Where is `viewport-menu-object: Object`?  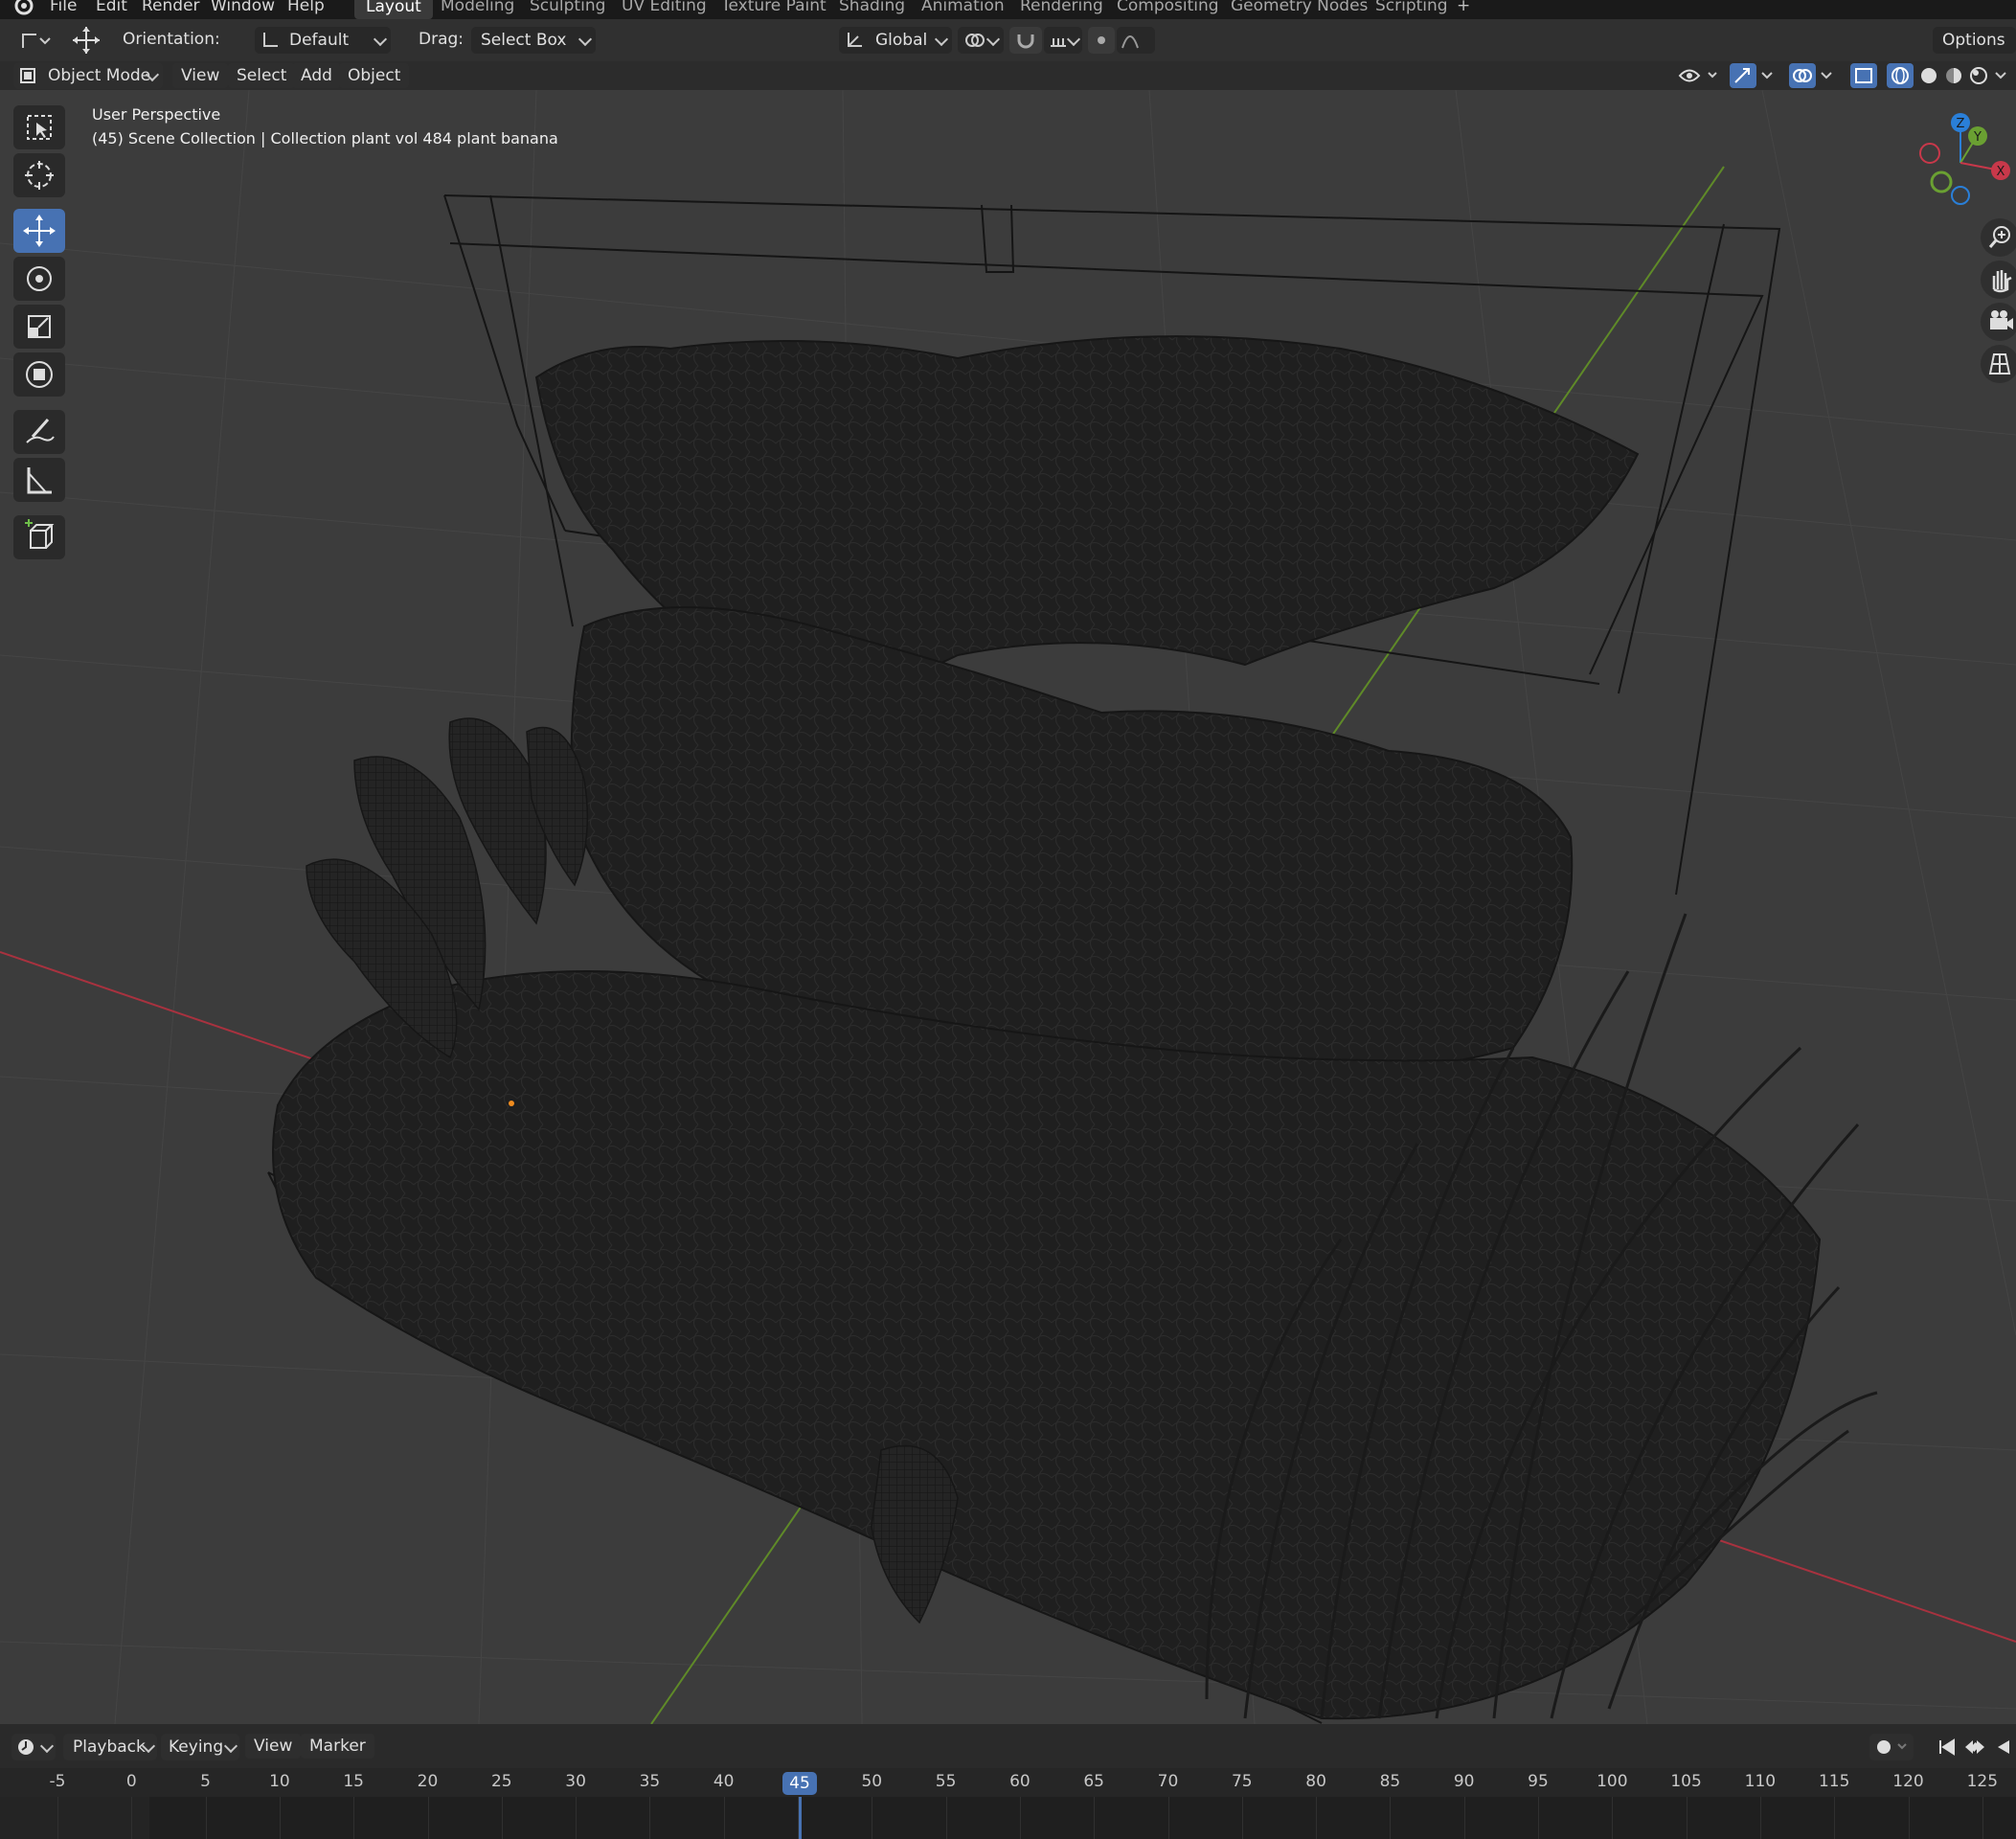 viewport-menu-object: Object is located at coordinates (374, 75).